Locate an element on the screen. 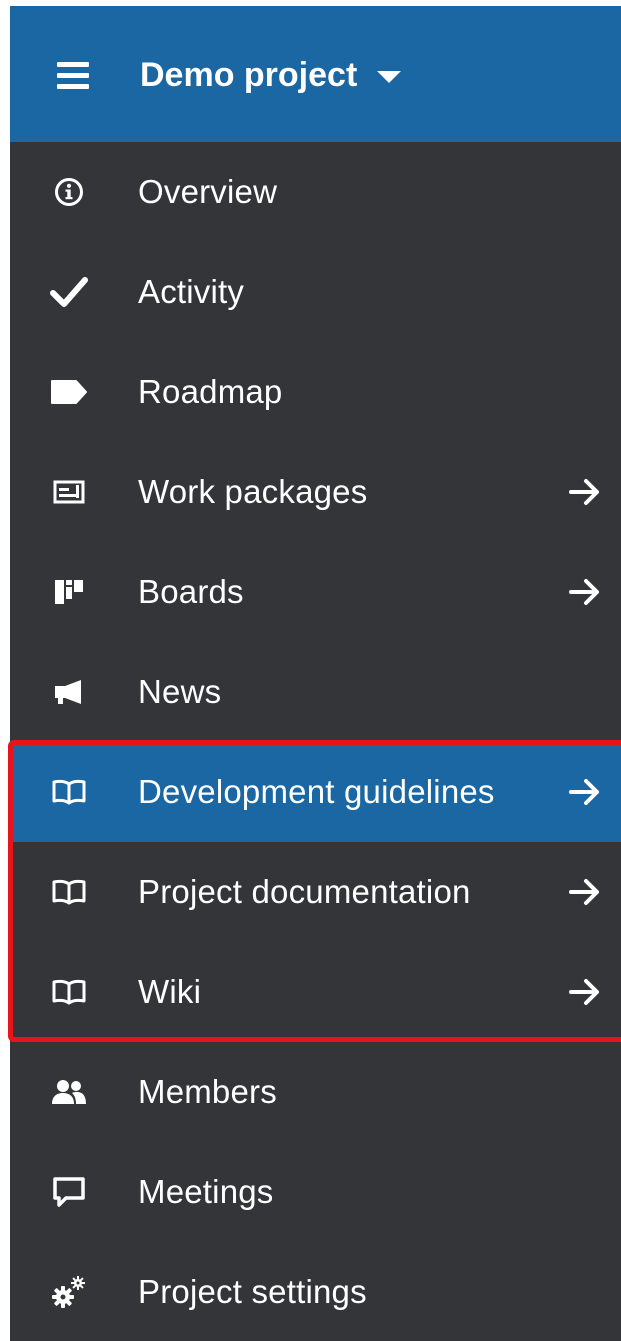 The width and height of the screenshot is (621, 1341). boards-icon is located at coordinates (69, 592).